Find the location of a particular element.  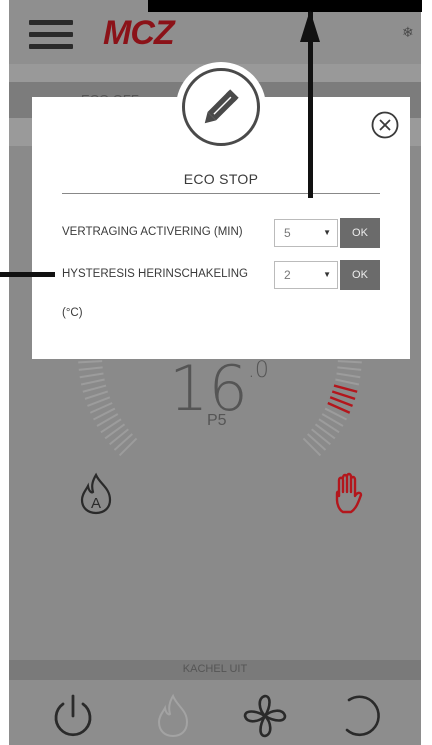

reset-icon is located at coordinates (359, 716).